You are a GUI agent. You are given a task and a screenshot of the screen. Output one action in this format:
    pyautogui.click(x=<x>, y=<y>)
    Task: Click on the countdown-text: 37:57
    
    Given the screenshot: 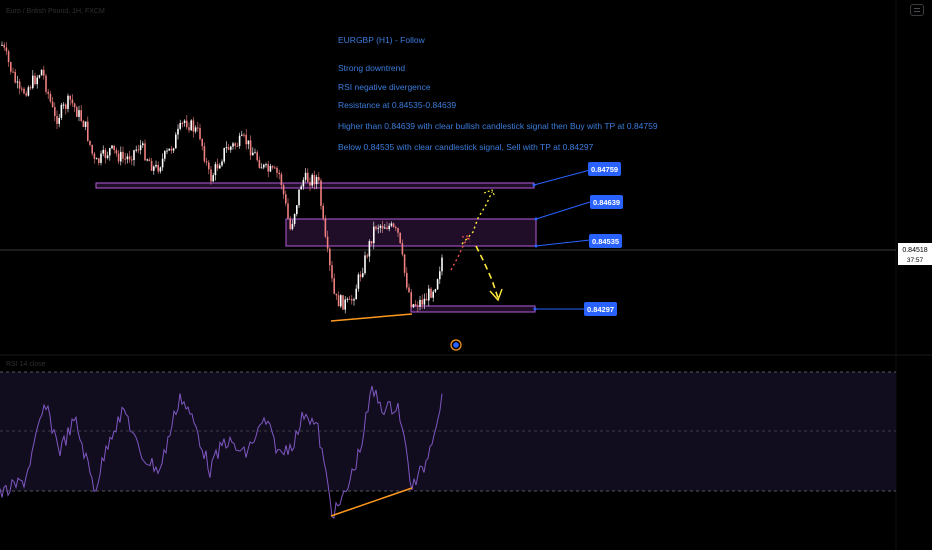 What is the action you would take?
    pyautogui.click(x=915, y=260)
    